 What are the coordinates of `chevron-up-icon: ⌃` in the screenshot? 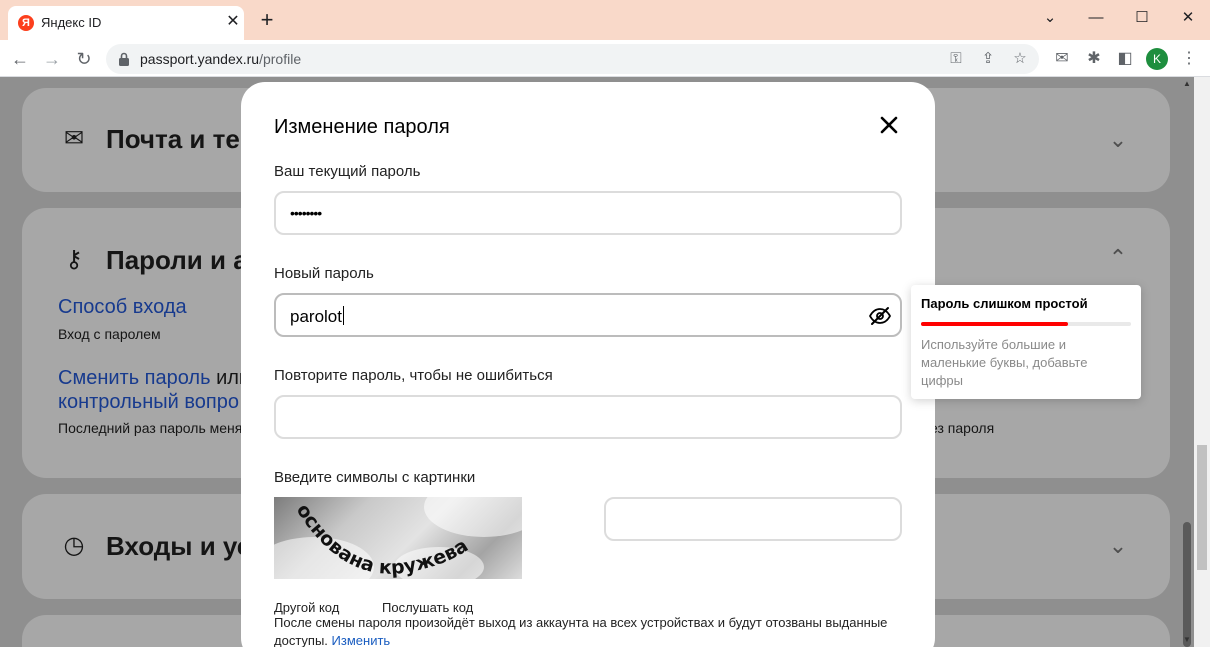 It's located at (1118, 258).